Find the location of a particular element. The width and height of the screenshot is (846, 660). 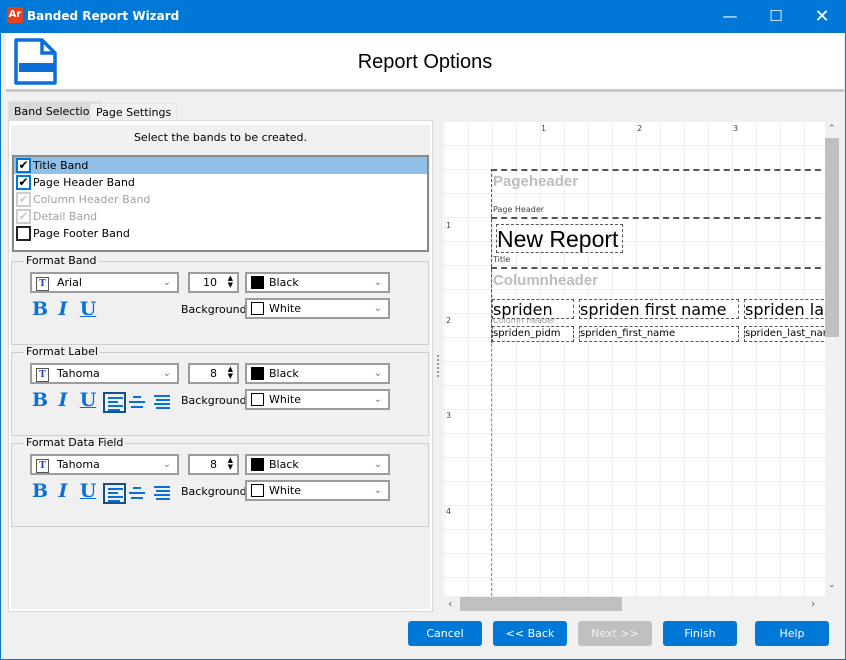

splitter-handle is located at coordinates (438, 366).